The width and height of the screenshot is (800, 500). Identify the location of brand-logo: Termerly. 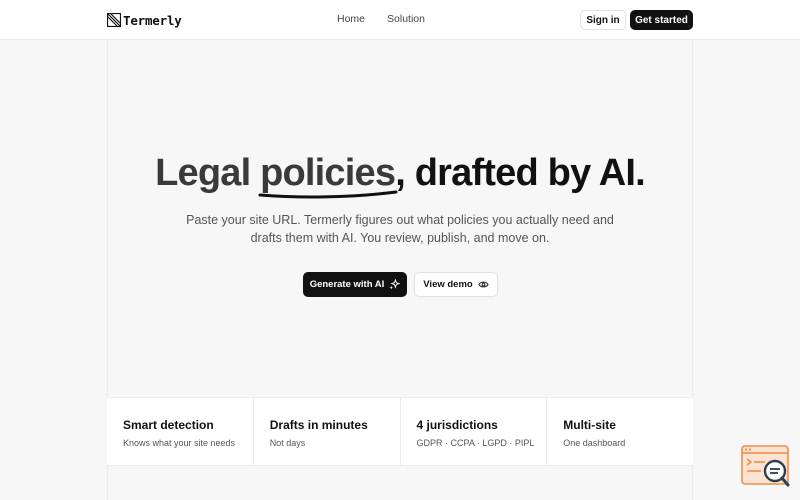
(144, 20).